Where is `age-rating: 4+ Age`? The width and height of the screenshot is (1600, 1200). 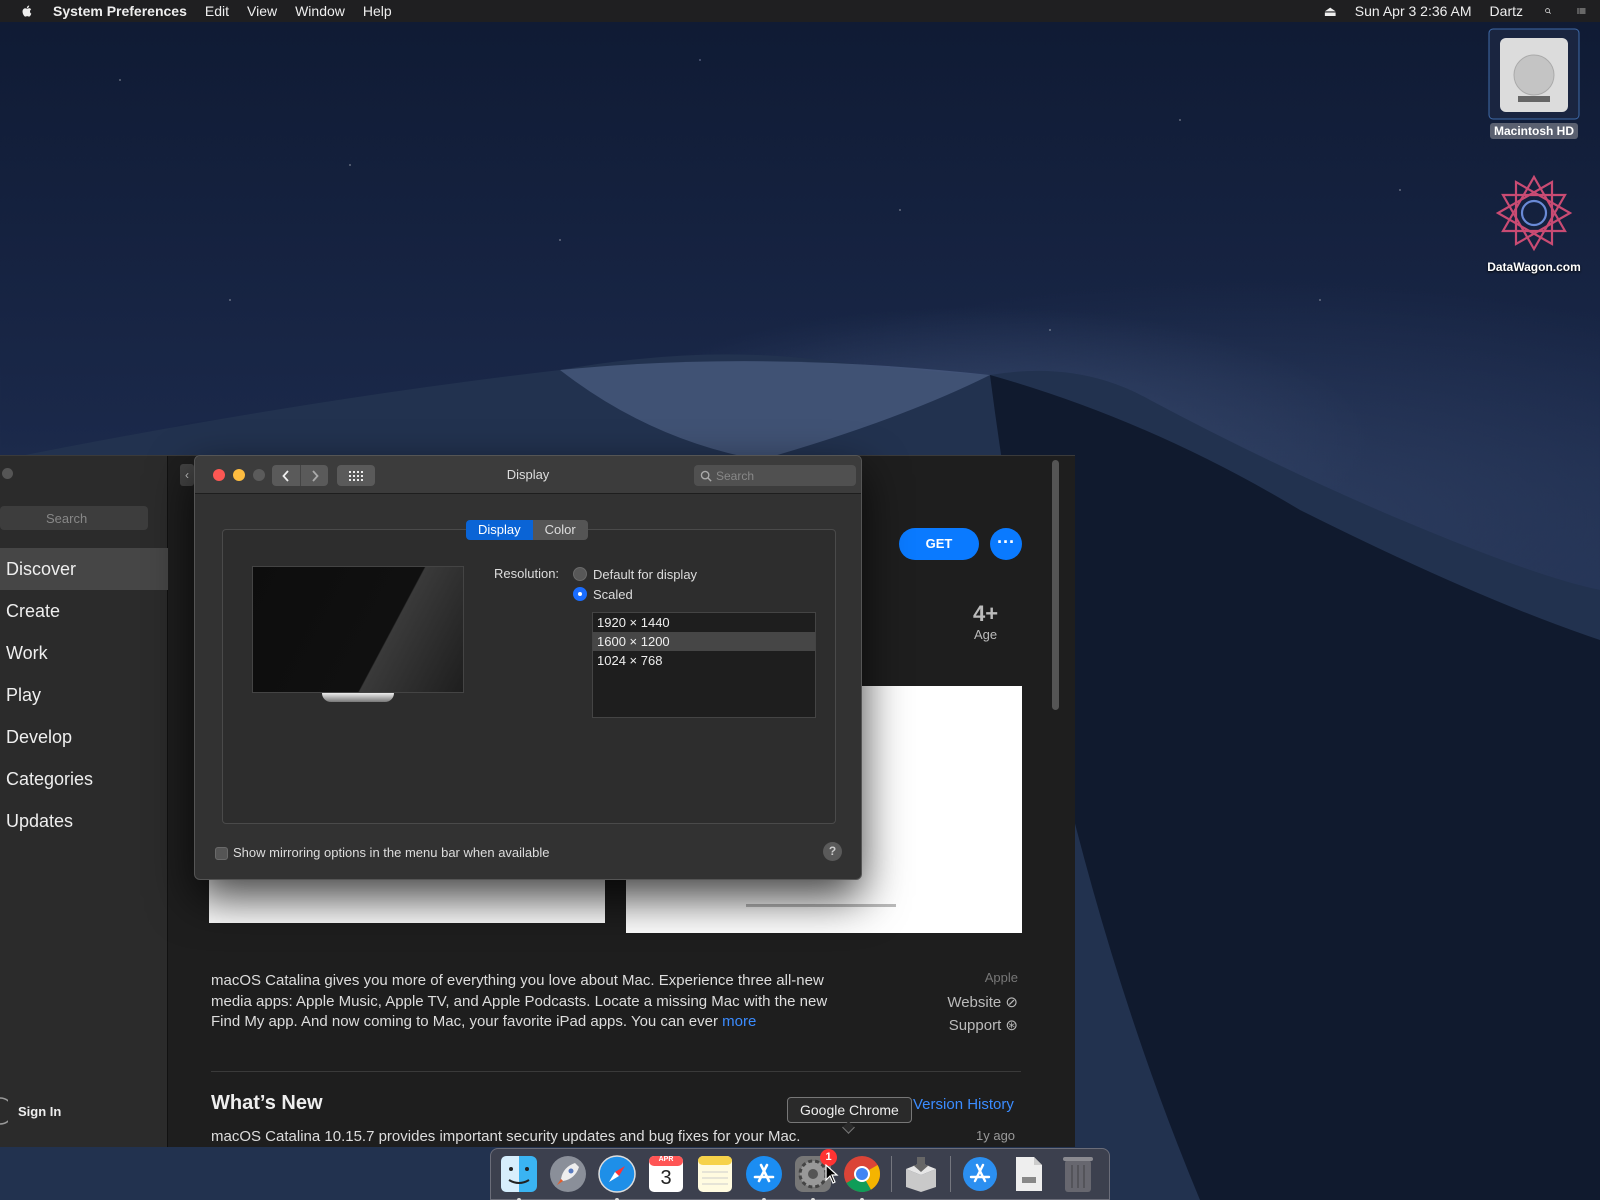 age-rating: 4+ Age is located at coordinates (985, 621).